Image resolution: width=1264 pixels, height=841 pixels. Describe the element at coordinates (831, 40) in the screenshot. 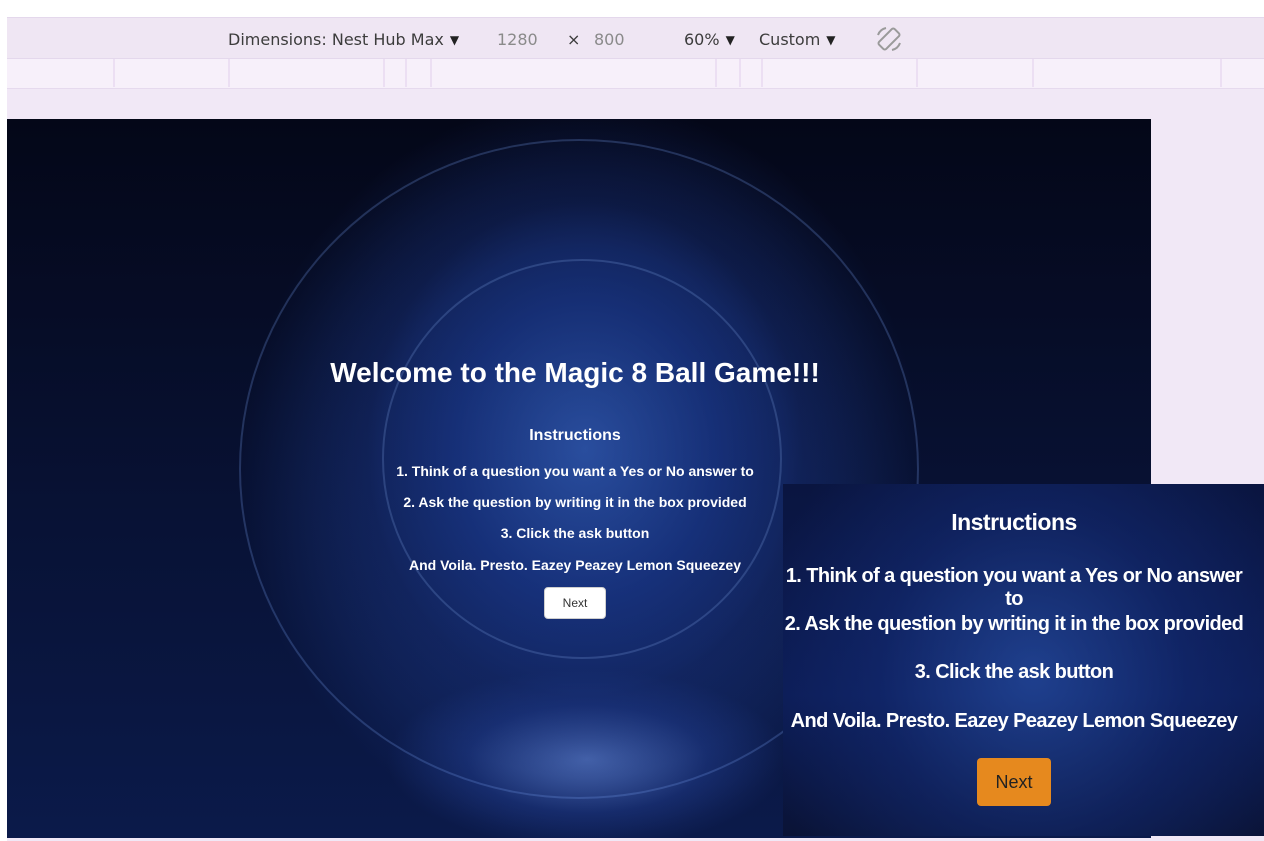

I see `throttle-caret-icon: ▼` at that location.